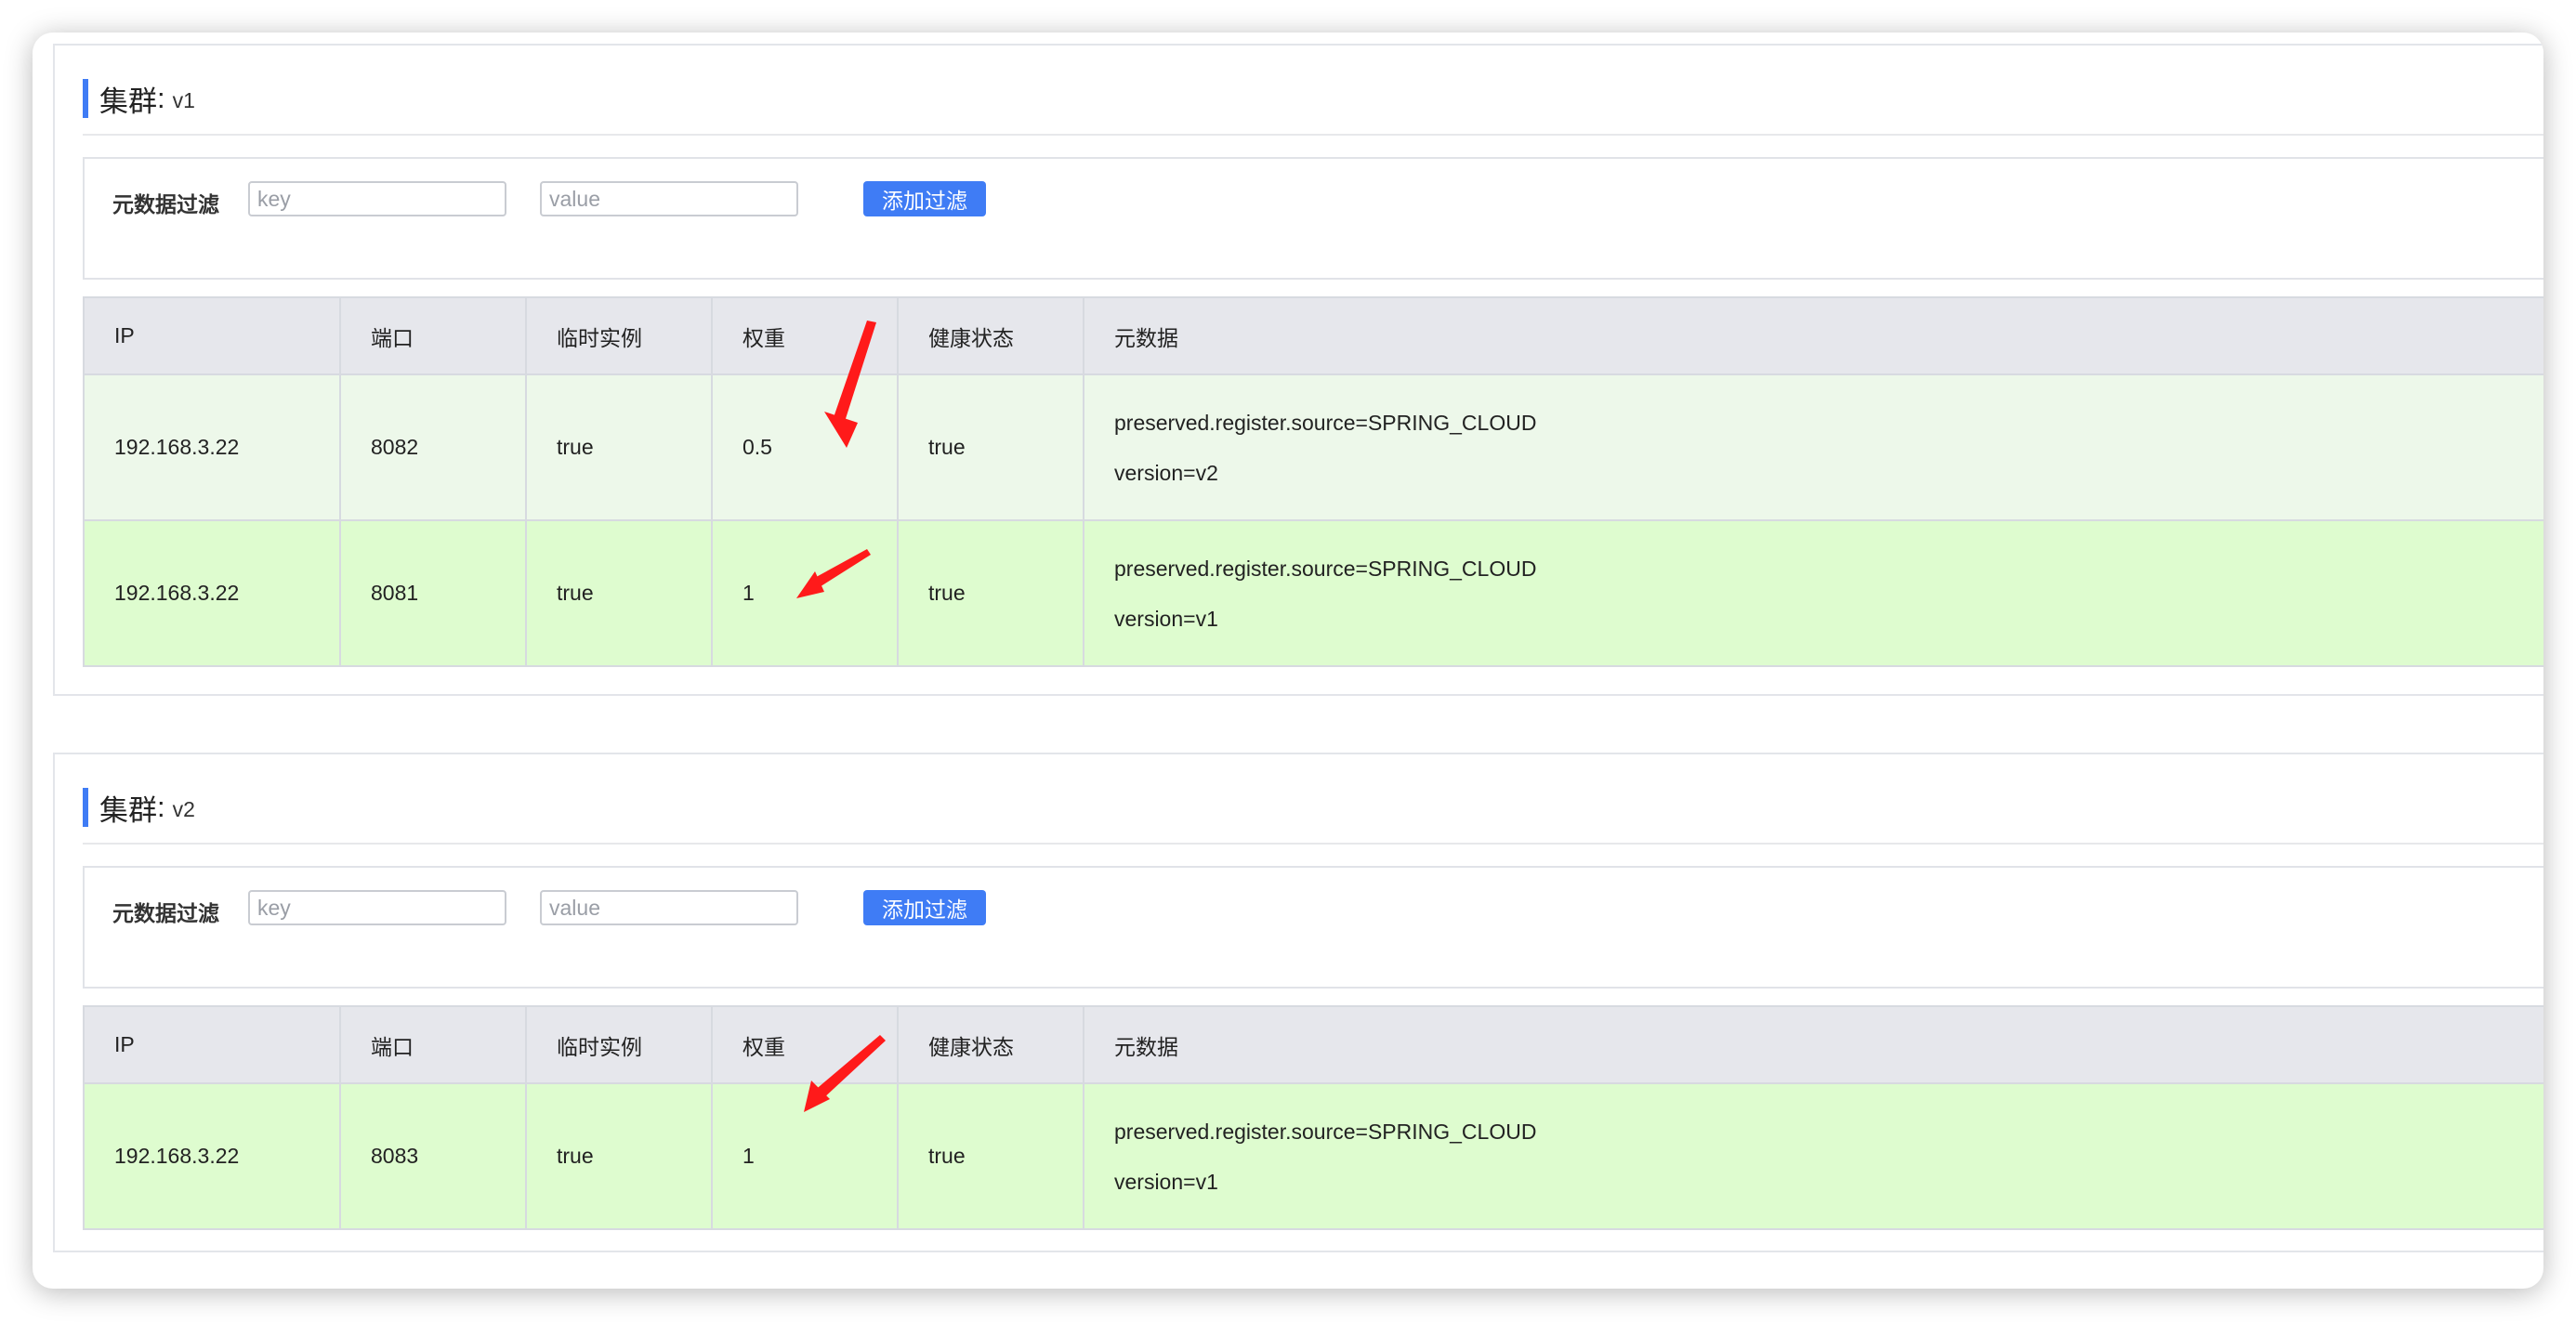  What do you see at coordinates (805, 447) in the screenshot?
I see `cell-weight: 0.5` at bounding box center [805, 447].